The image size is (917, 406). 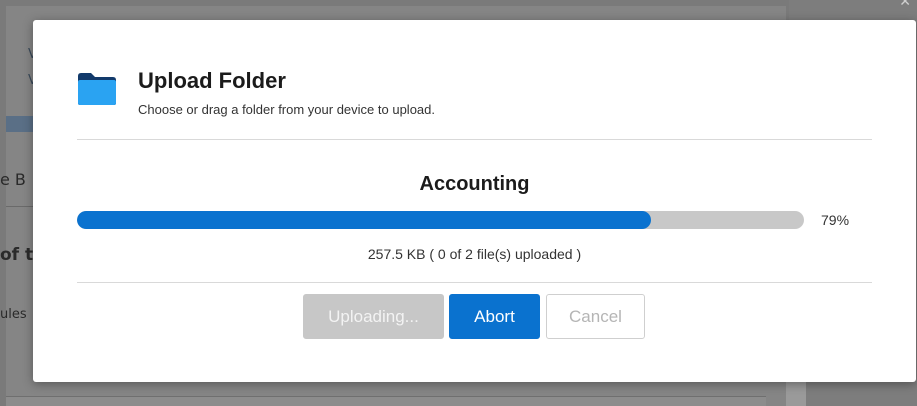 I want to click on dialog-title: Upload Folder, so click(x=212, y=80).